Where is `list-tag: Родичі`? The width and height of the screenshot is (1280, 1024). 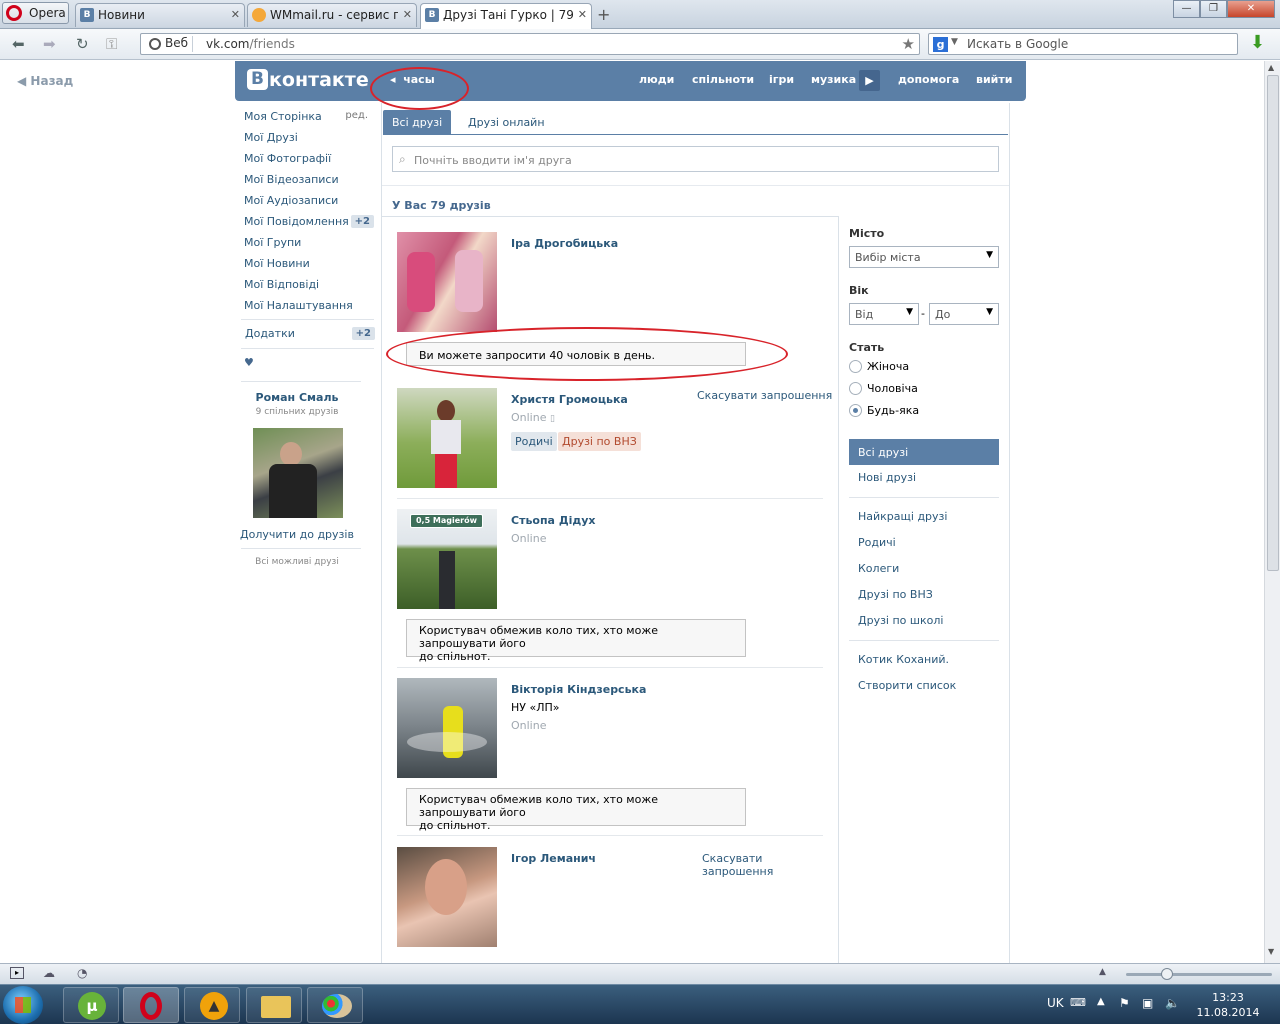
list-tag: Родичі is located at coordinates (534, 441).